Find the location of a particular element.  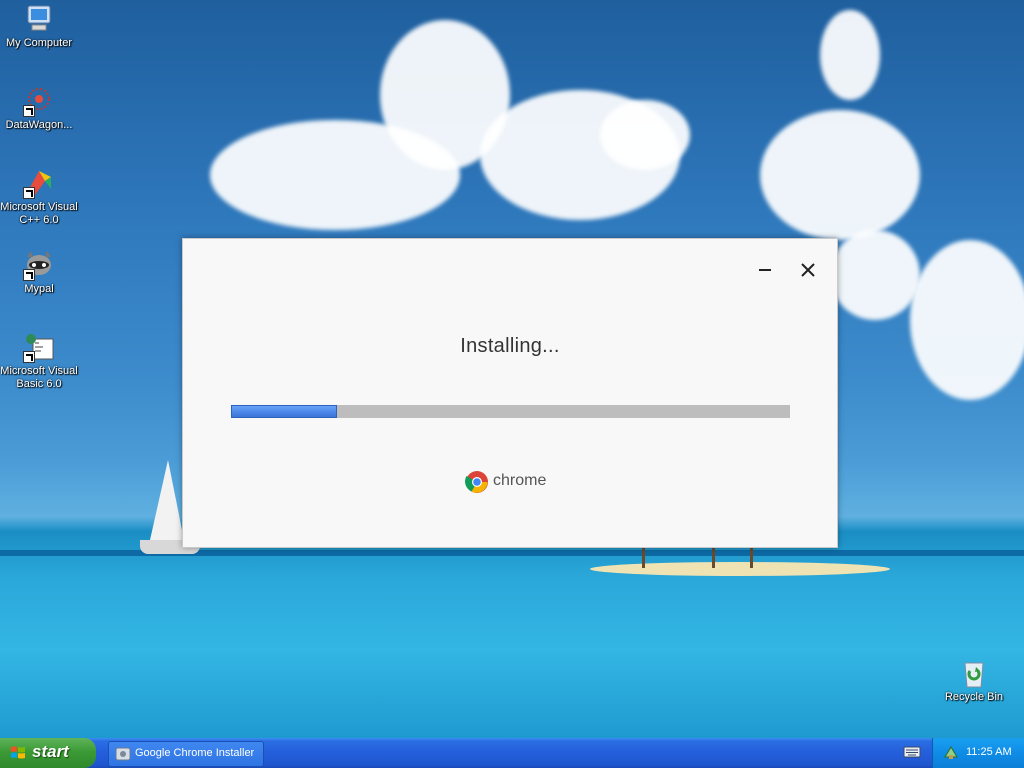

taskbar-button-label: Google Chrome Installer is located at coordinates (195, 753).